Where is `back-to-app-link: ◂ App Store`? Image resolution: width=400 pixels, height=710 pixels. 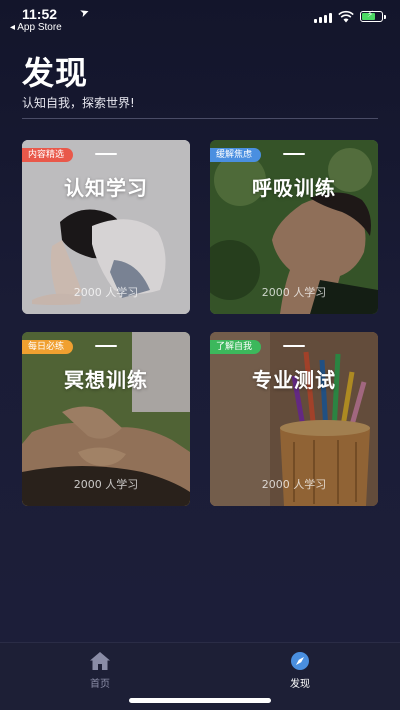
back-to-app-link: ◂ App Store is located at coordinates (36, 27).